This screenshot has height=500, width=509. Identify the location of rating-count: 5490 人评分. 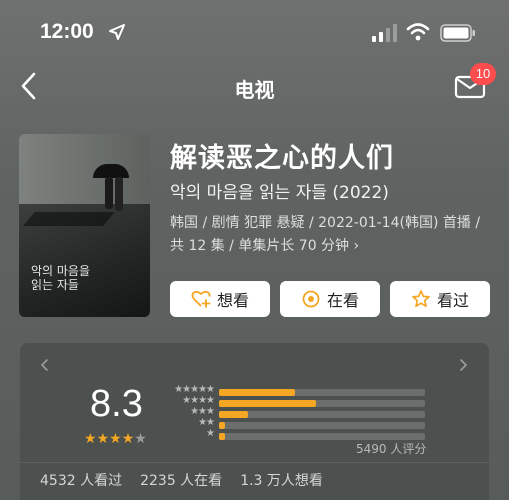
(391, 448).